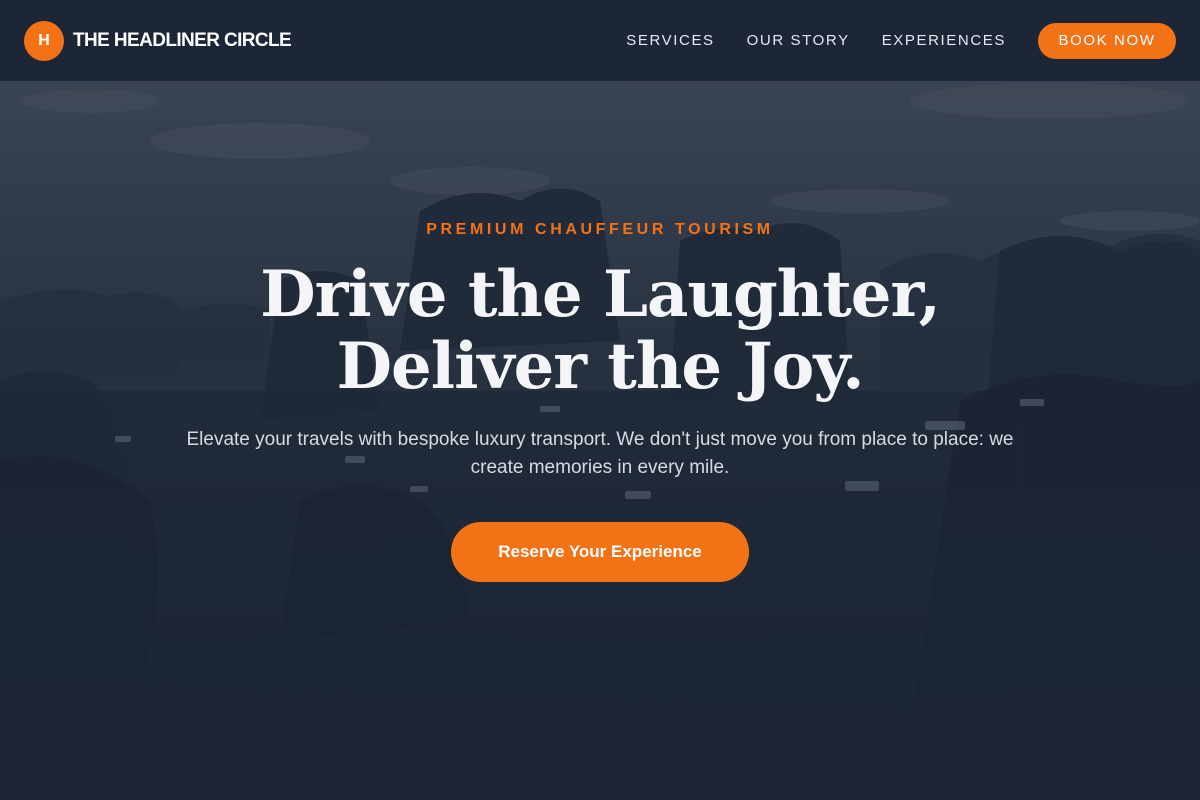 The height and width of the screenshot is (800, 1200). I want to click on book-now-button: BOOK NOW, so click(1107, 40).